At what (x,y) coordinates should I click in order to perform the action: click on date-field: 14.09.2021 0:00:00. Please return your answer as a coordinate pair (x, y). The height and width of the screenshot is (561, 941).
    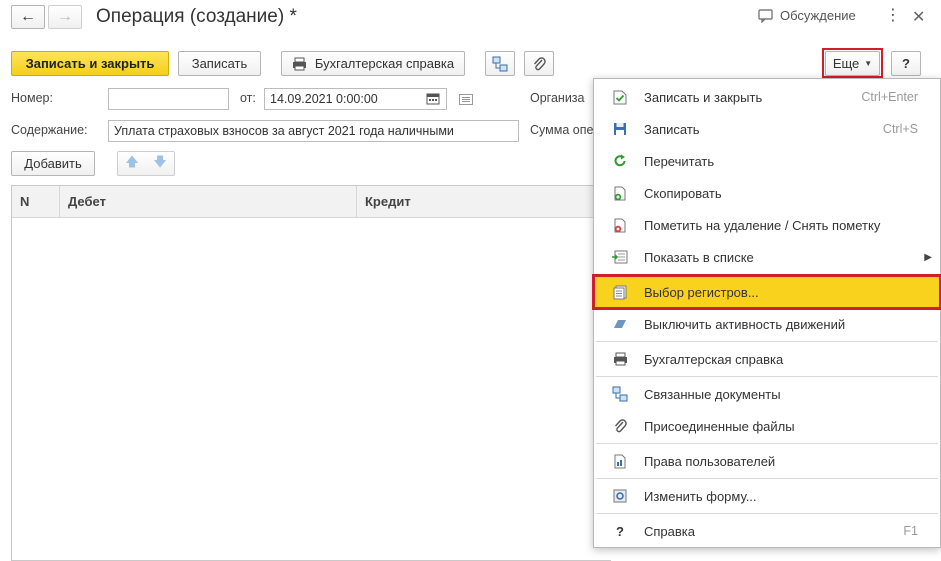
    Looking at the image, I should click on (355, 99).